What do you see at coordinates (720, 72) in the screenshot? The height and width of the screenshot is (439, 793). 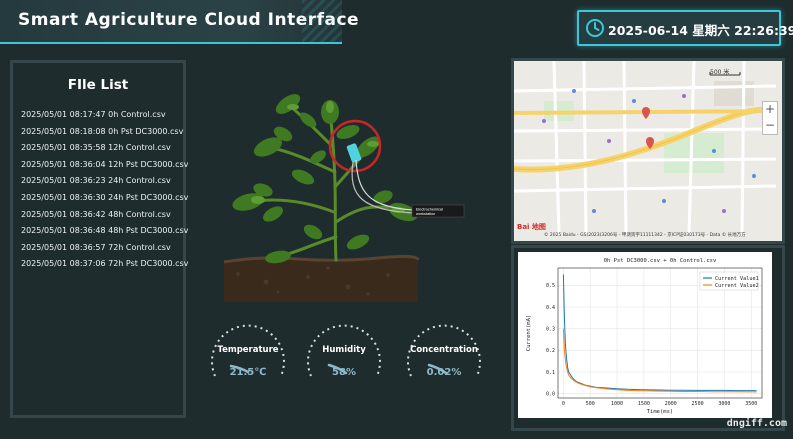 I see `map-scale: 500 米` at bounding box center [720, 72].